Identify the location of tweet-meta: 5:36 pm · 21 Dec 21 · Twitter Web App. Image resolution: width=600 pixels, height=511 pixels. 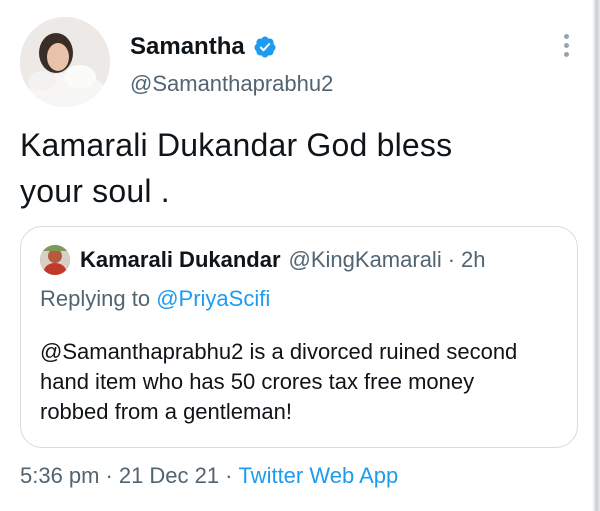
(209, 476).